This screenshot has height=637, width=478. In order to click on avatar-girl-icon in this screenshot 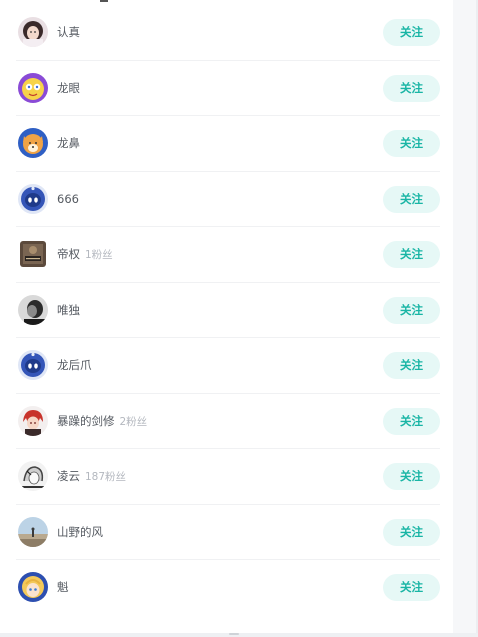, I will do `click(33, 32)`.